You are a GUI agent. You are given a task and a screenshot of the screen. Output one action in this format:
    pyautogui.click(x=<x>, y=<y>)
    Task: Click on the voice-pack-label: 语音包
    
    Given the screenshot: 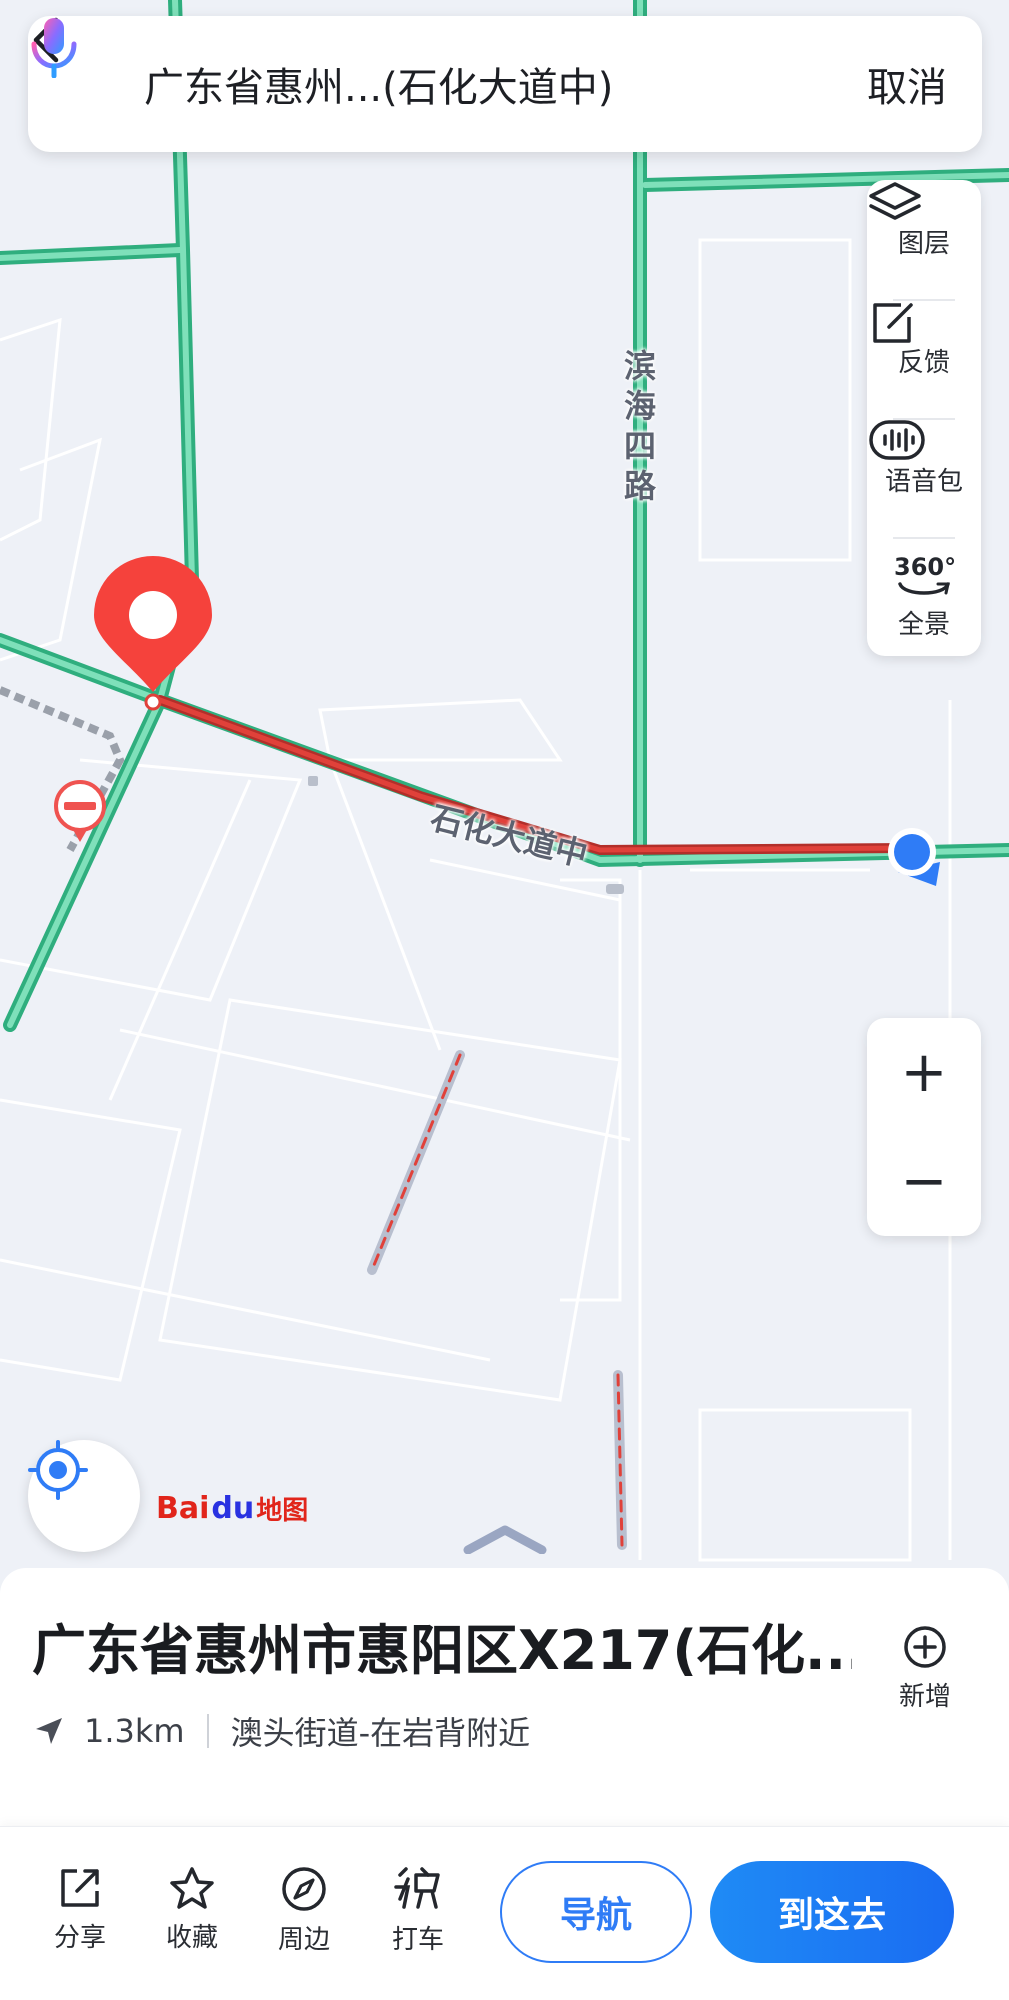 What is the action you would take?
    pyautogui.click(x=923, y=482)
    